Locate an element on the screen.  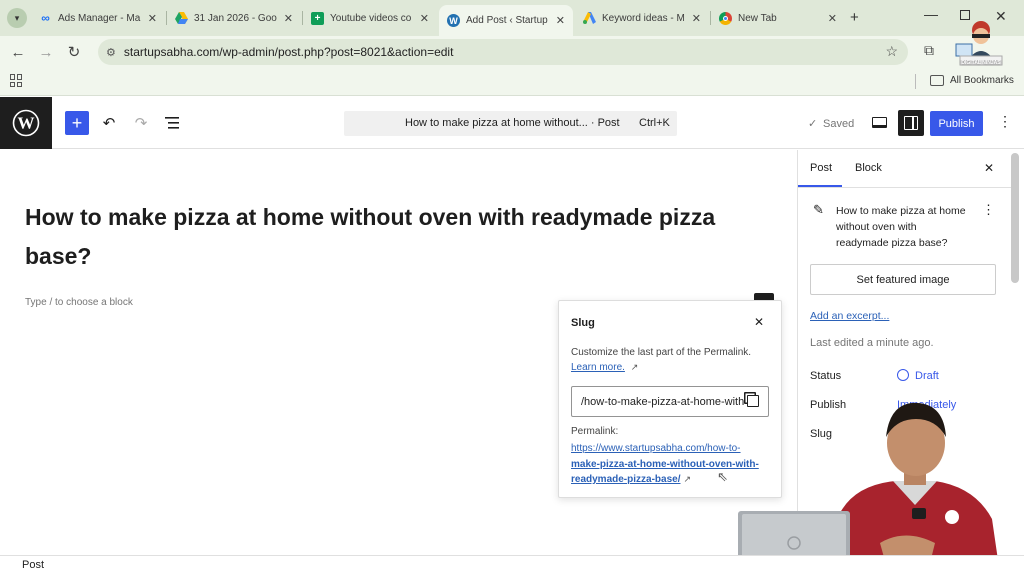
forward-button: → is located at coordinates (46, 52).